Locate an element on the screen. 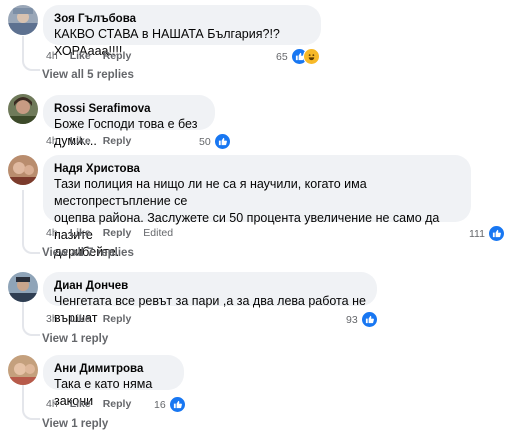 Image resolution: width=520 pixels, height=435 pixels. reaction-summary: 16 is located at coordinates (170, 404).